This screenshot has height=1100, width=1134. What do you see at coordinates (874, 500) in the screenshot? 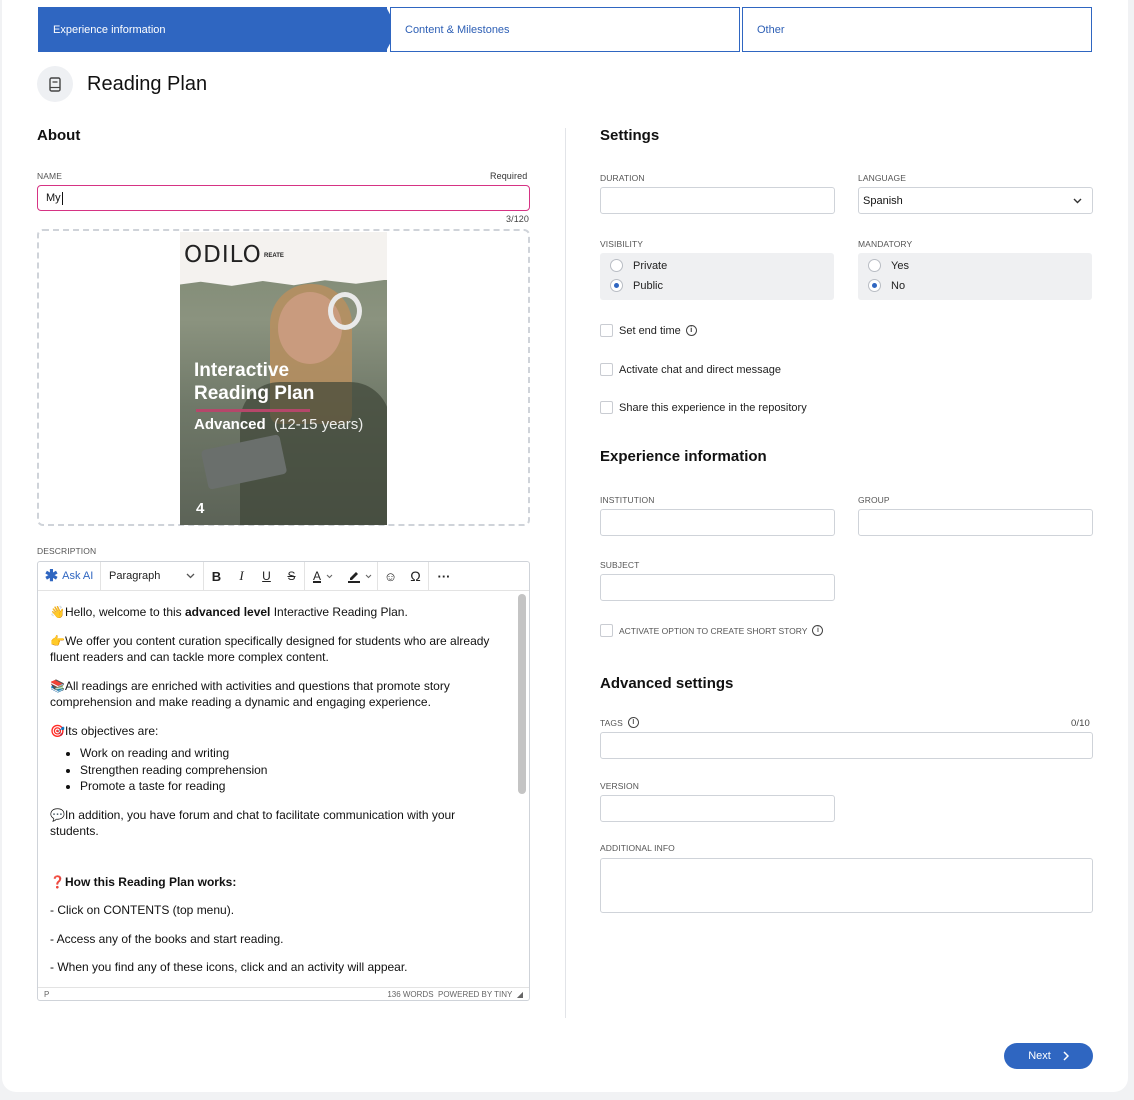
I see `group-label: GROUP` at bounding box center [874, 500].